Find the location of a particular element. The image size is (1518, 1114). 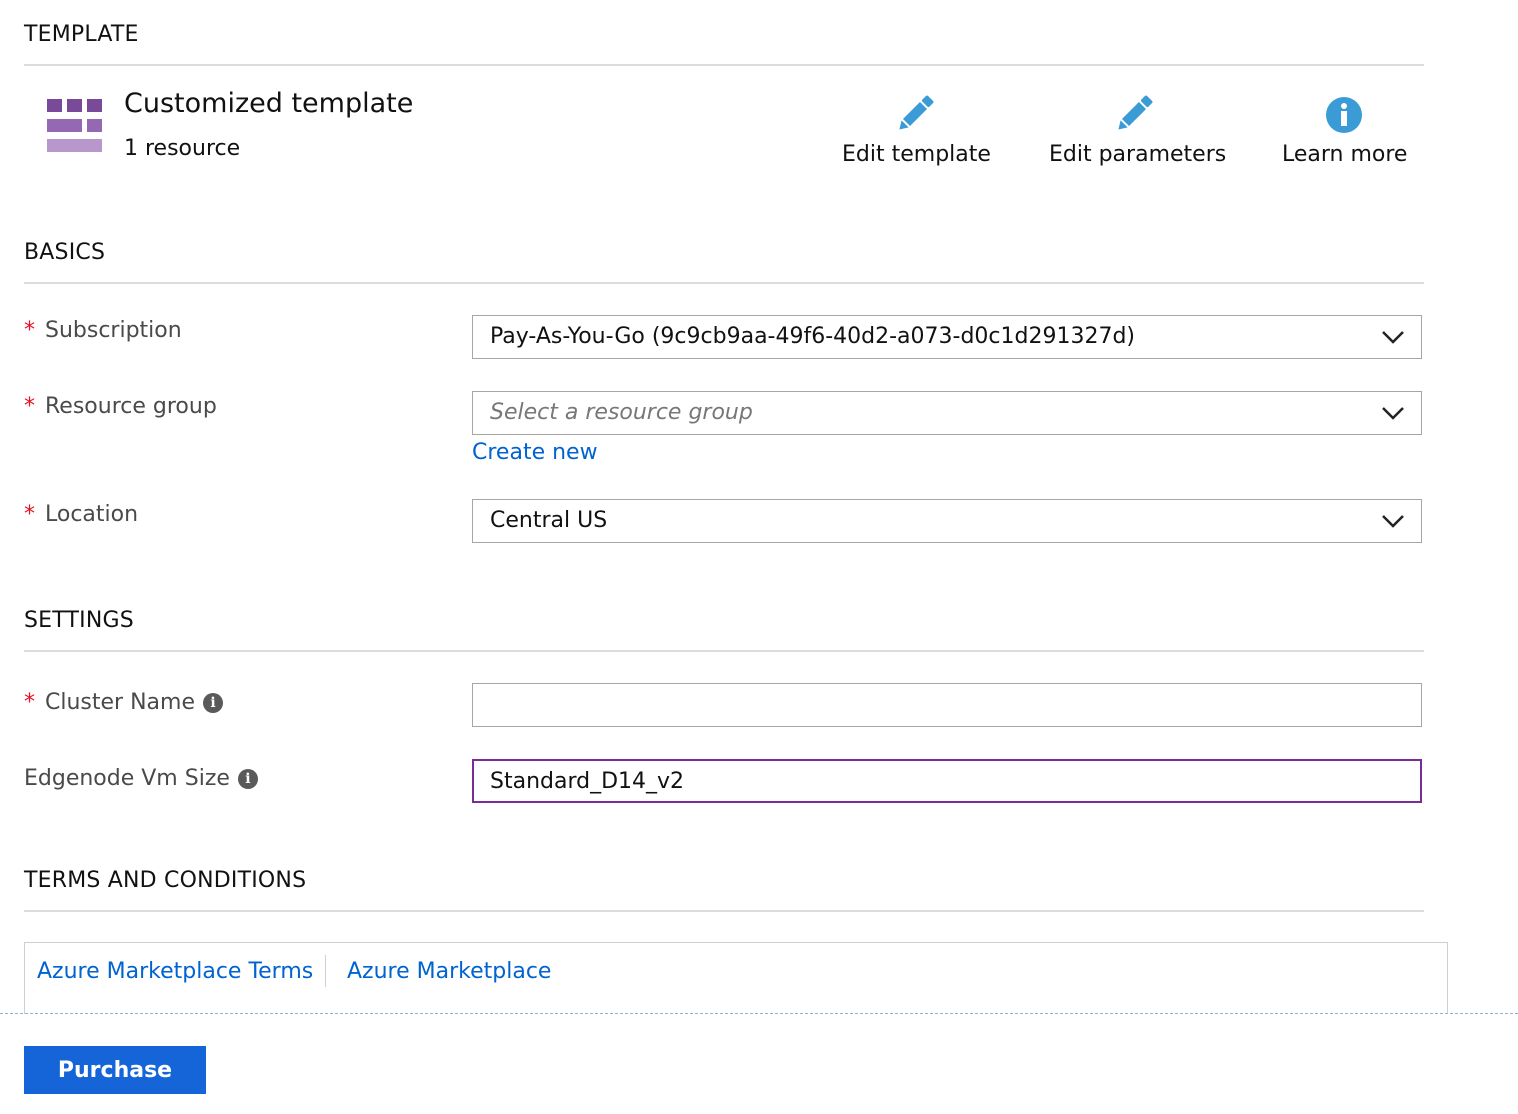

location-select: Central US is located at coordinates (947, 521).